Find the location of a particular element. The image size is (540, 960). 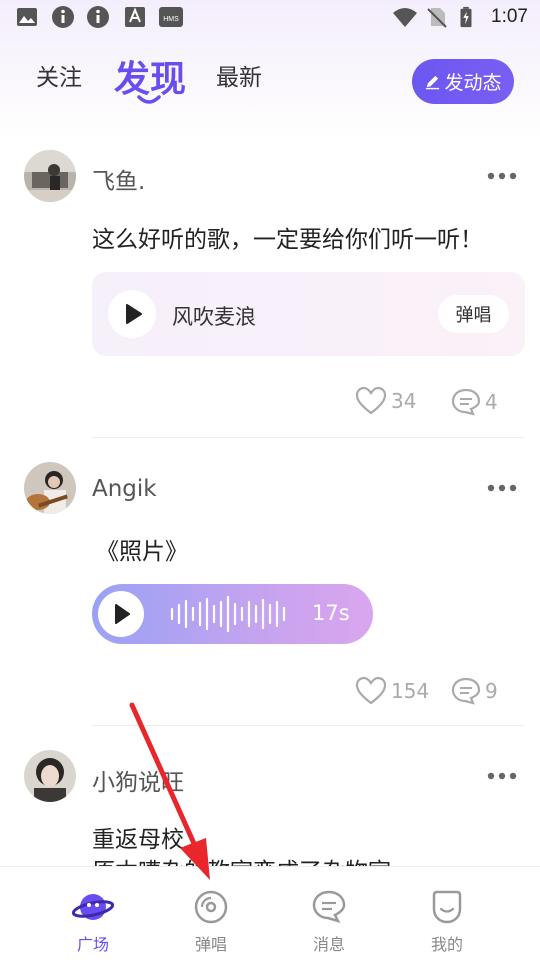

nav-item-mine: 我的 is located at coordinates (447, 913).